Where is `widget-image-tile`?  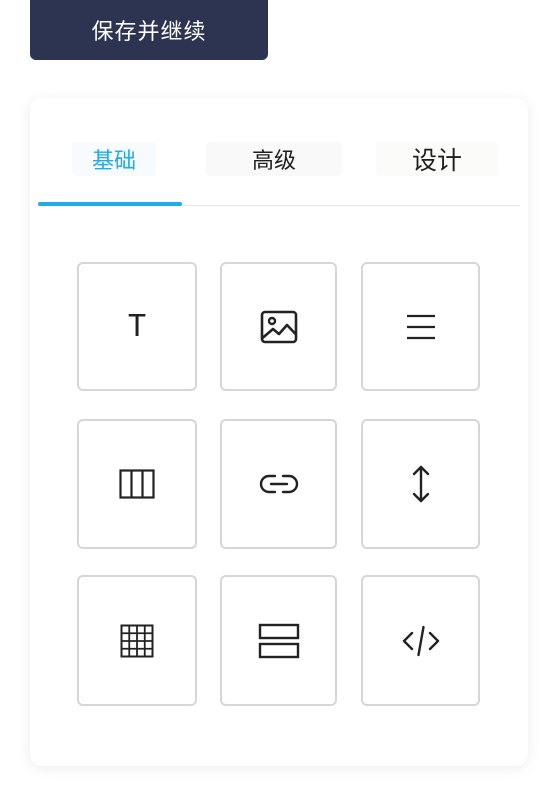 widget-image-tile is located at coordinates (278, 326).